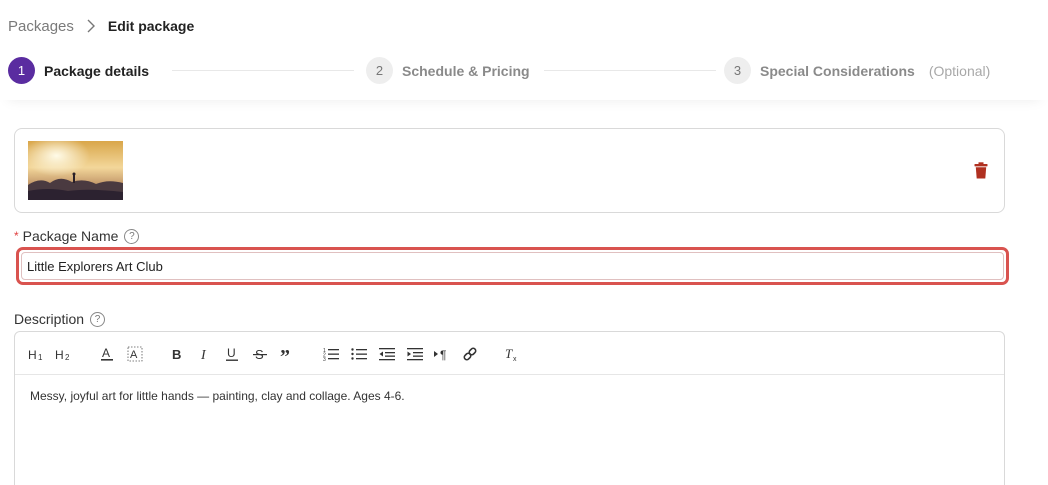 This screenshot has width=1048, height=485. What do you see at coordinates (67, 357) in the screenshot?
I see `svg-text: 2` at bounding box center [67, 357].